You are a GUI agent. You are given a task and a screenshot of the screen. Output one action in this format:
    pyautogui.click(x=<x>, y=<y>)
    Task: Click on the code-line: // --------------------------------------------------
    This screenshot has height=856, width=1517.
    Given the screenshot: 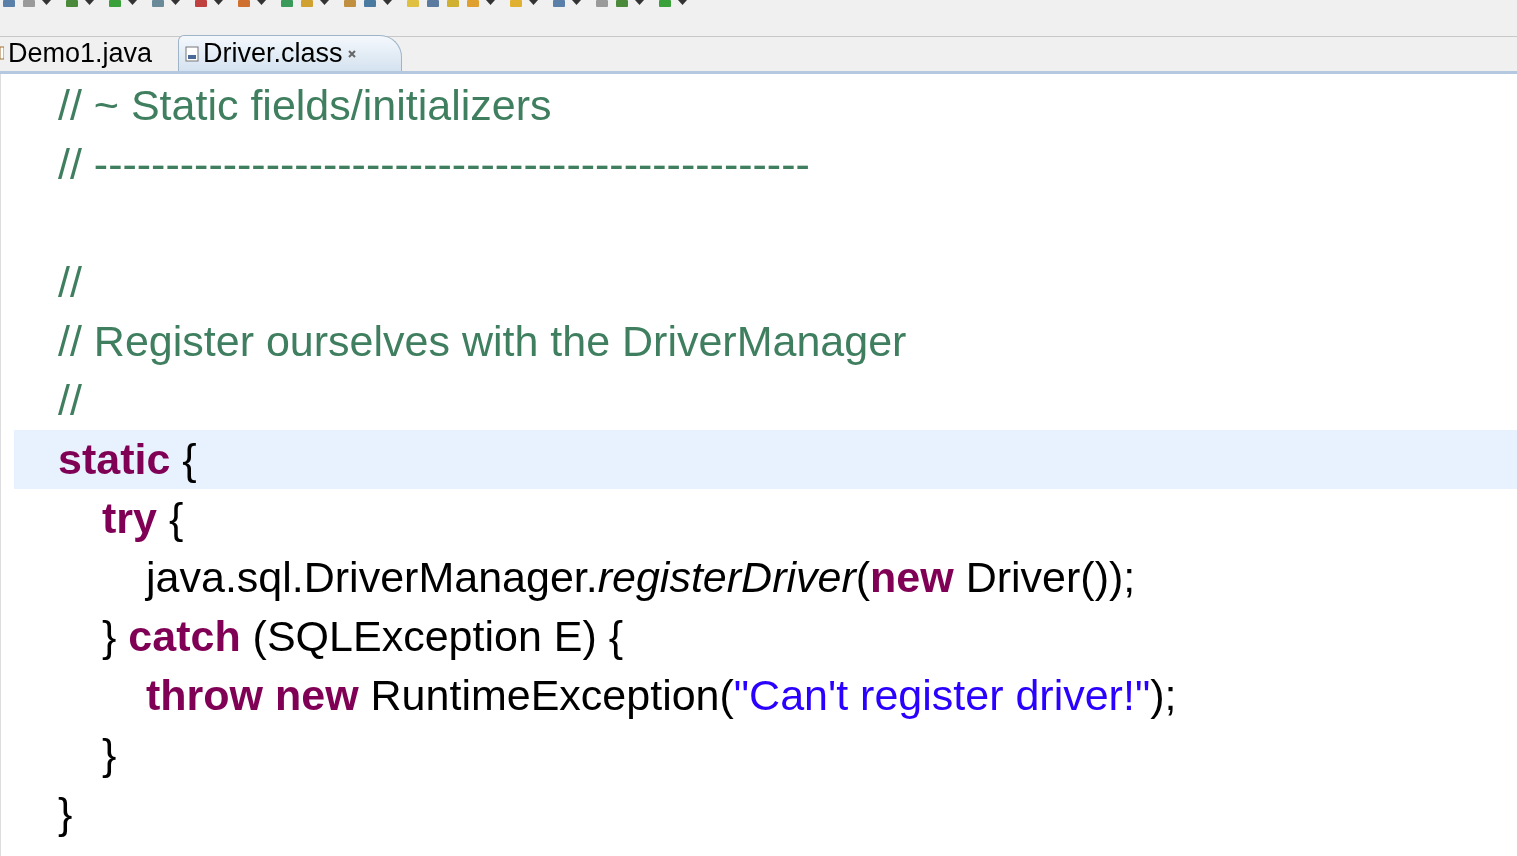 What is the action you would take?
    pyautogui.click(x=434, y=164)
    